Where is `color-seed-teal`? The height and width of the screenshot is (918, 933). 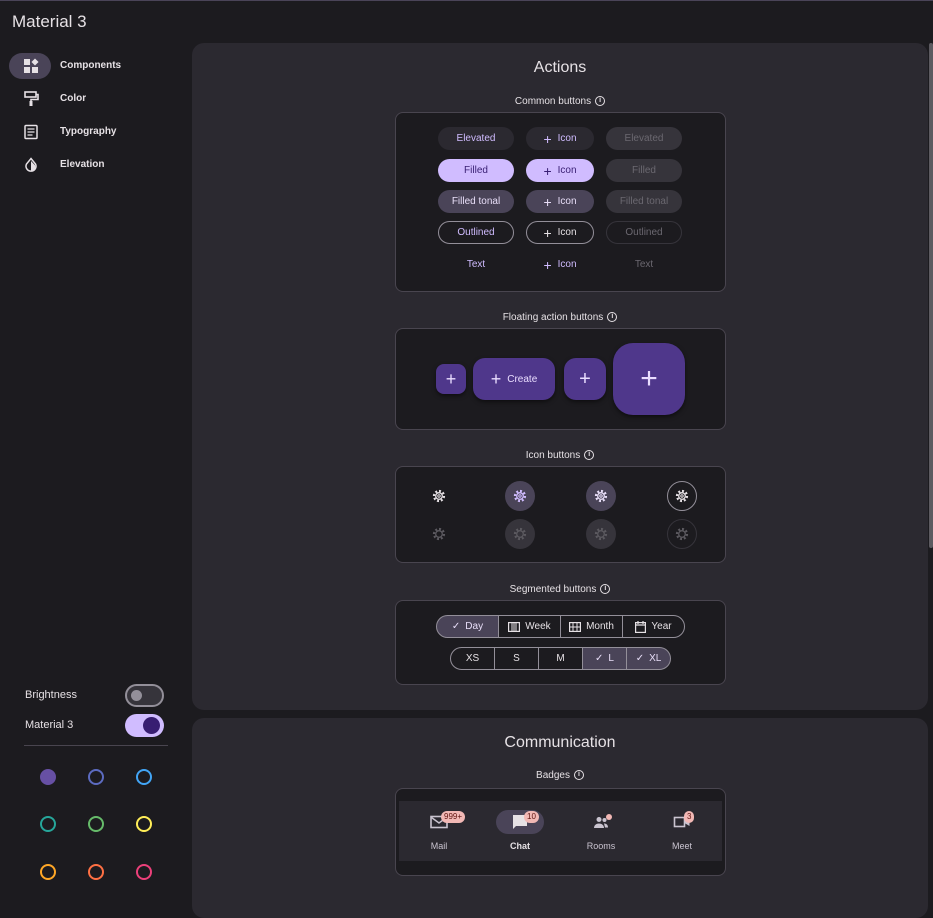 color-seed-teal is located at coordinates (48, 824).